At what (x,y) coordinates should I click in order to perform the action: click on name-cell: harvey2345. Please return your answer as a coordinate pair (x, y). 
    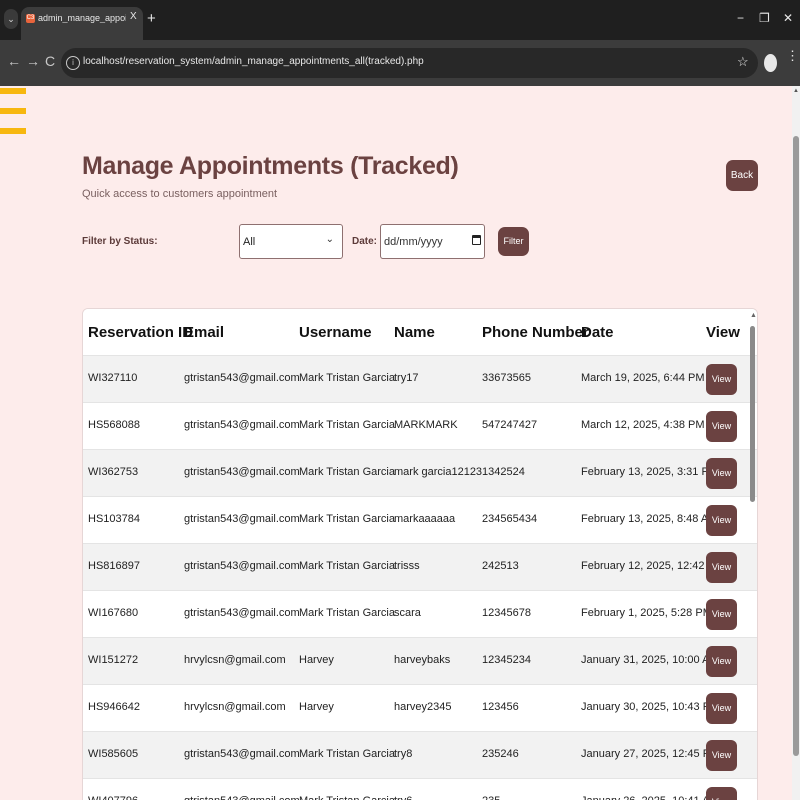
    Looking at the image, I should click on (423, 707).